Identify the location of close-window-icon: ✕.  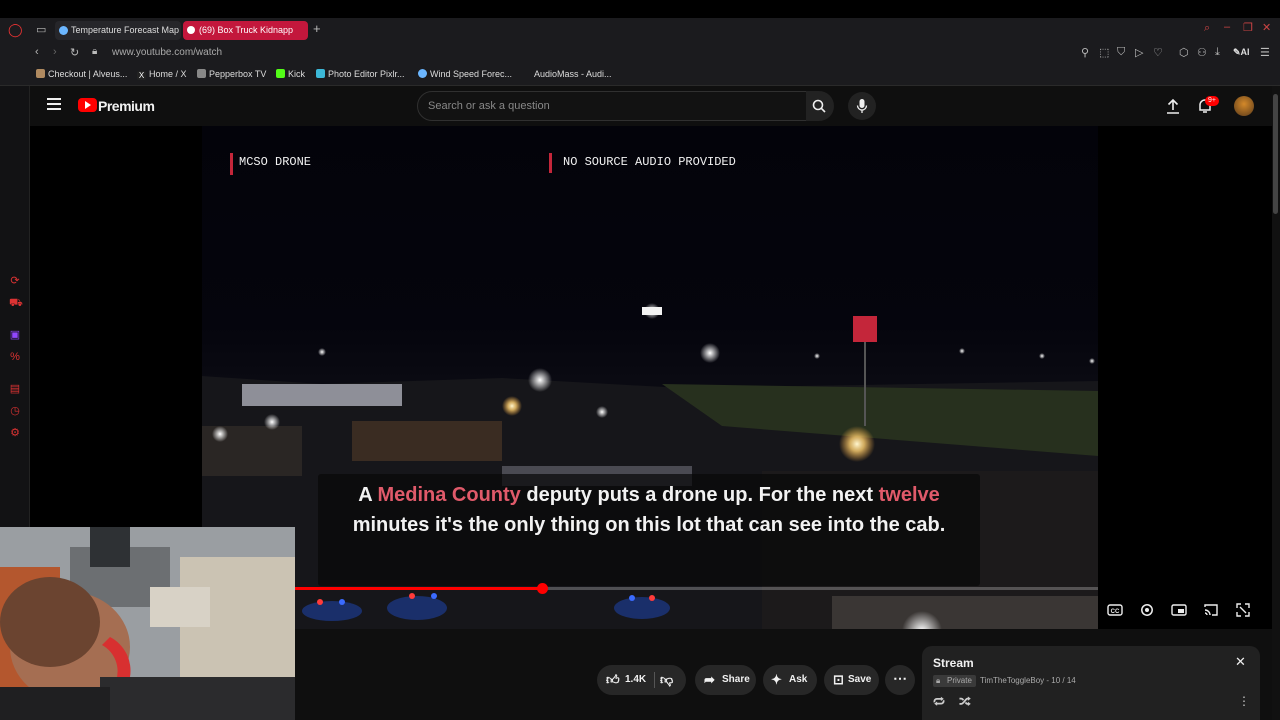
(1266, 27).